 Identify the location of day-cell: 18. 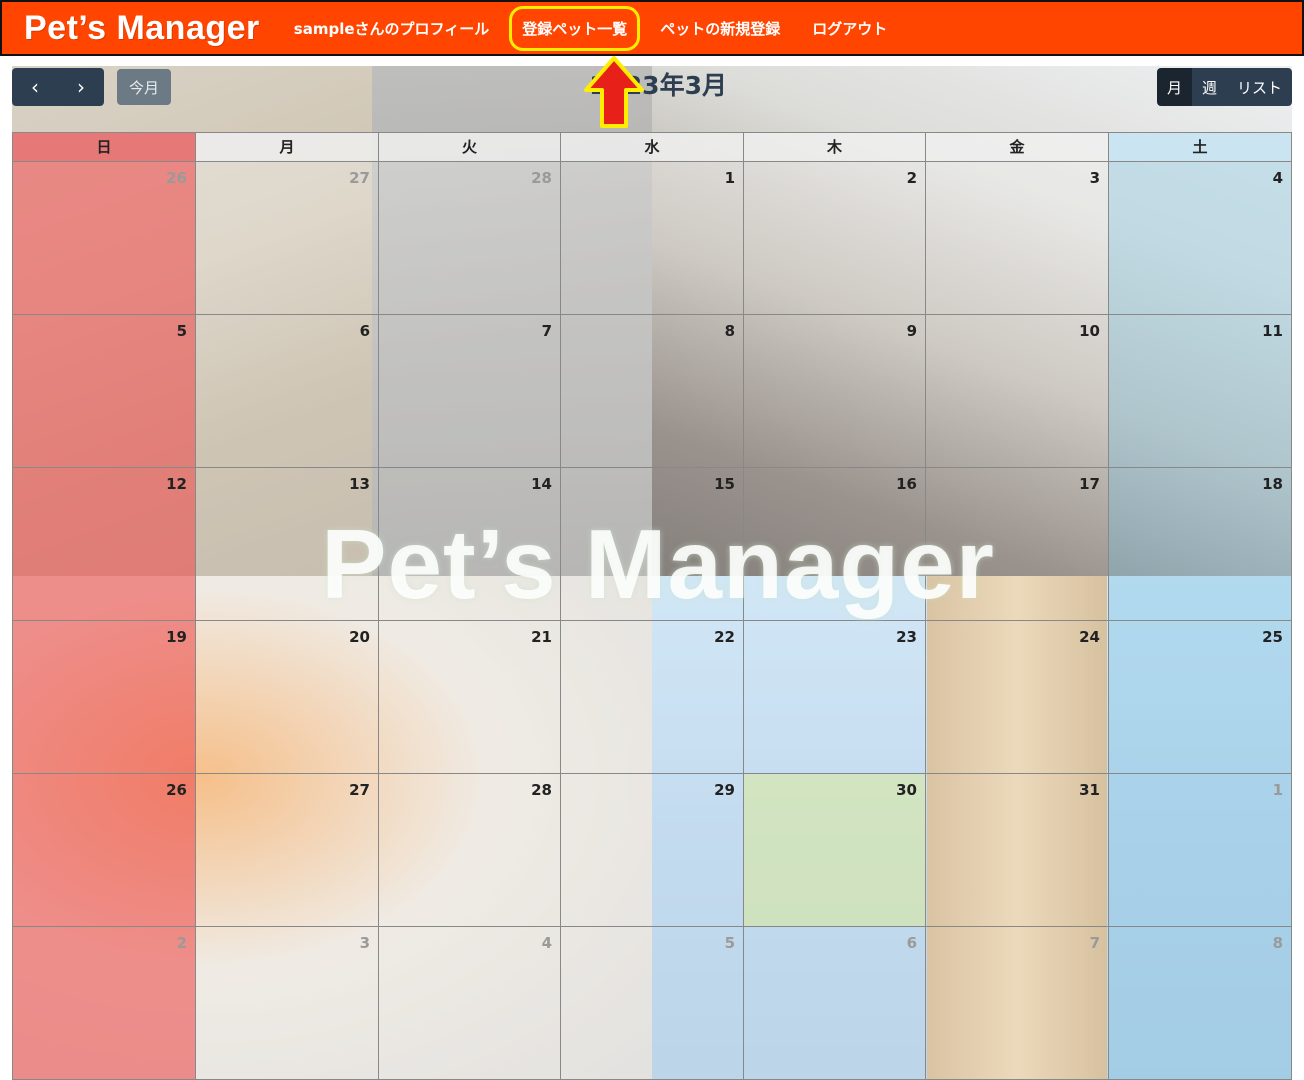
(1200, 544).